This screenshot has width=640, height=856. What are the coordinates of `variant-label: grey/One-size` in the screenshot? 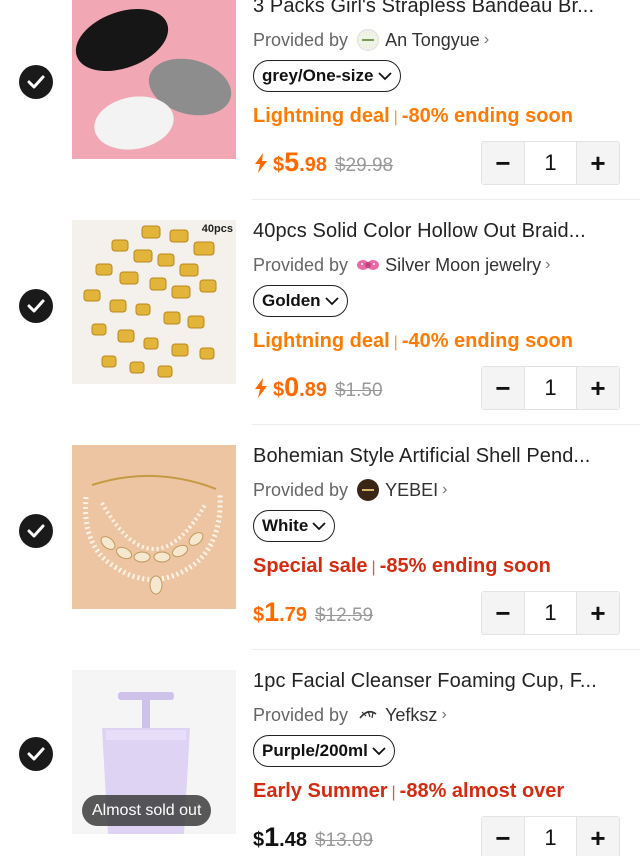 It's located at (318, 75).